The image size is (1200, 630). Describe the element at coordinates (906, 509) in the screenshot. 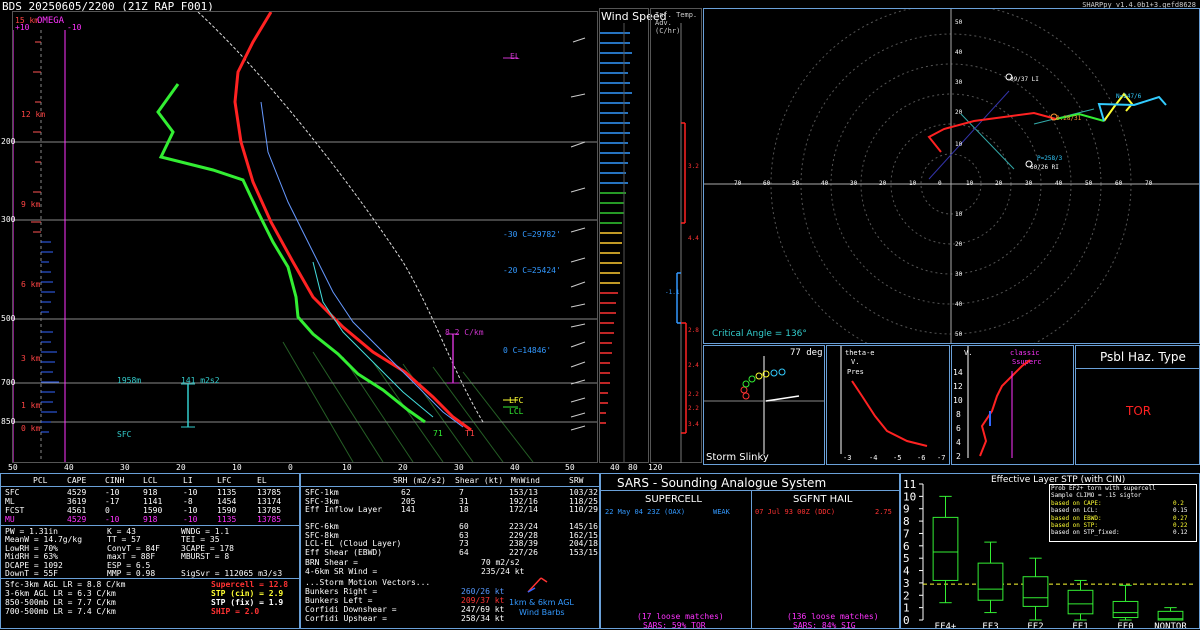

I see `stp-y-tick-label: 9` at that location.